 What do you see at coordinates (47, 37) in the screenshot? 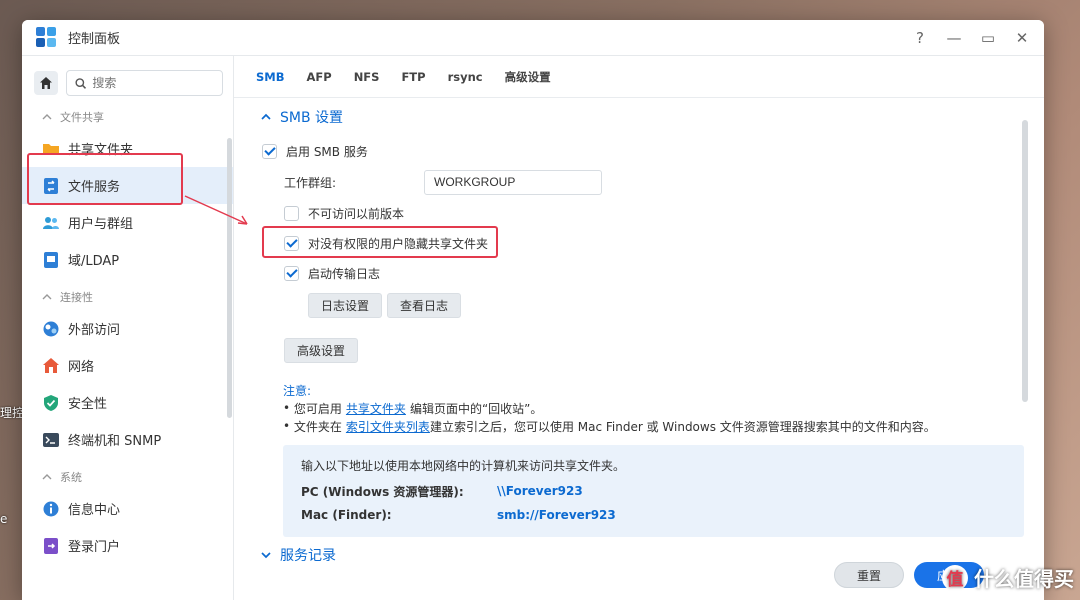
I see `control-panel-app-icon` at bounding box center [47, 37].